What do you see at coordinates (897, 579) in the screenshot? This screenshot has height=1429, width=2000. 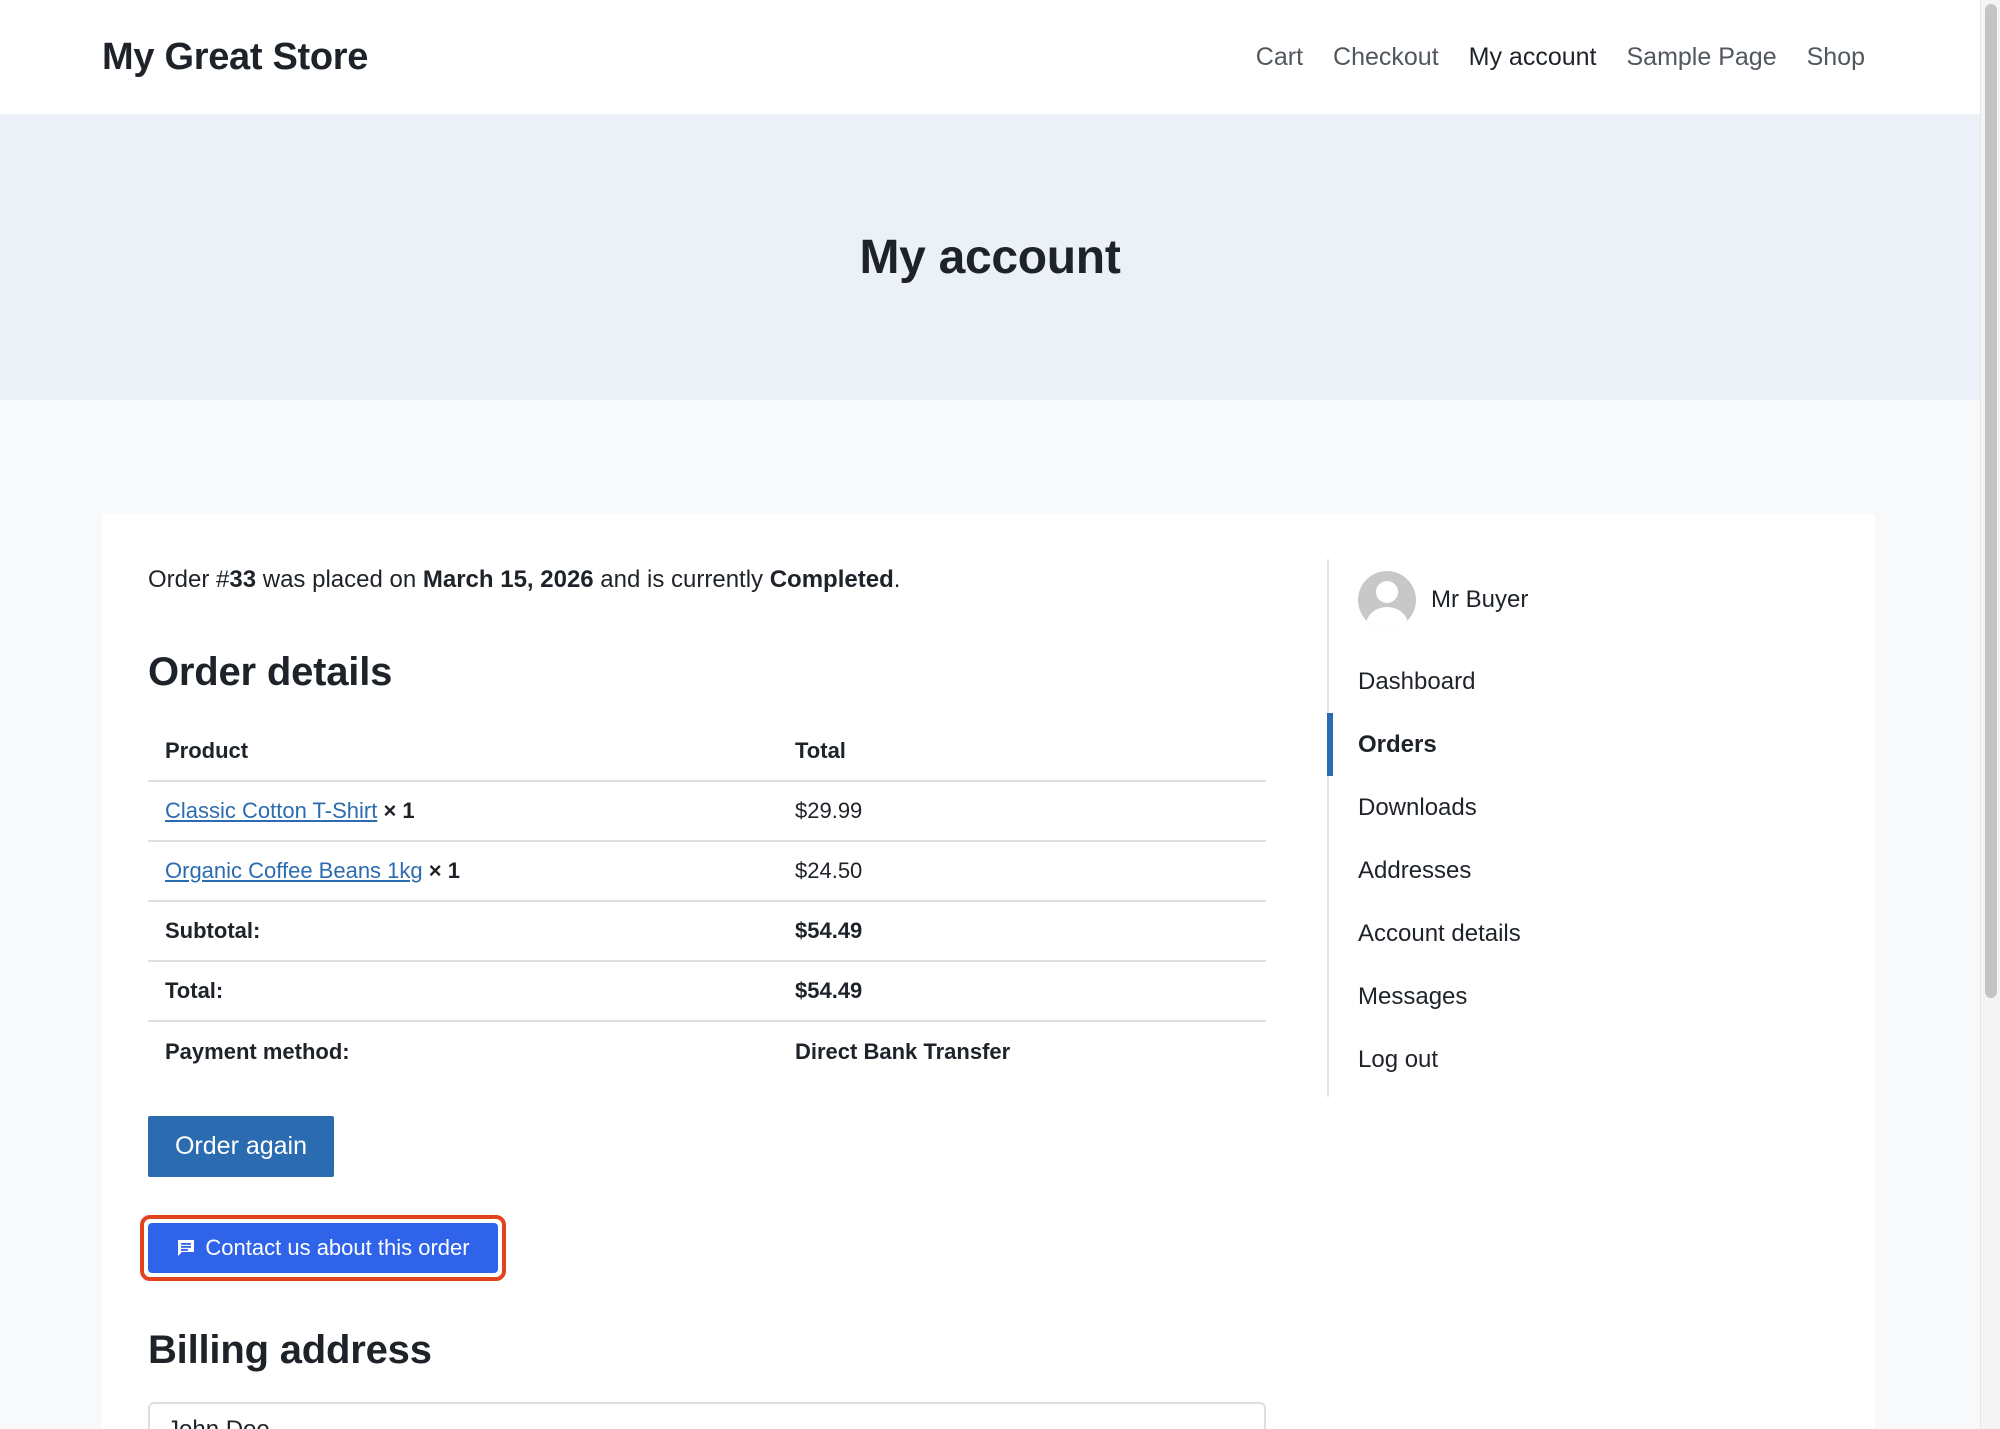 I see `order-intro-end: .` at bounding box center [897, 579].